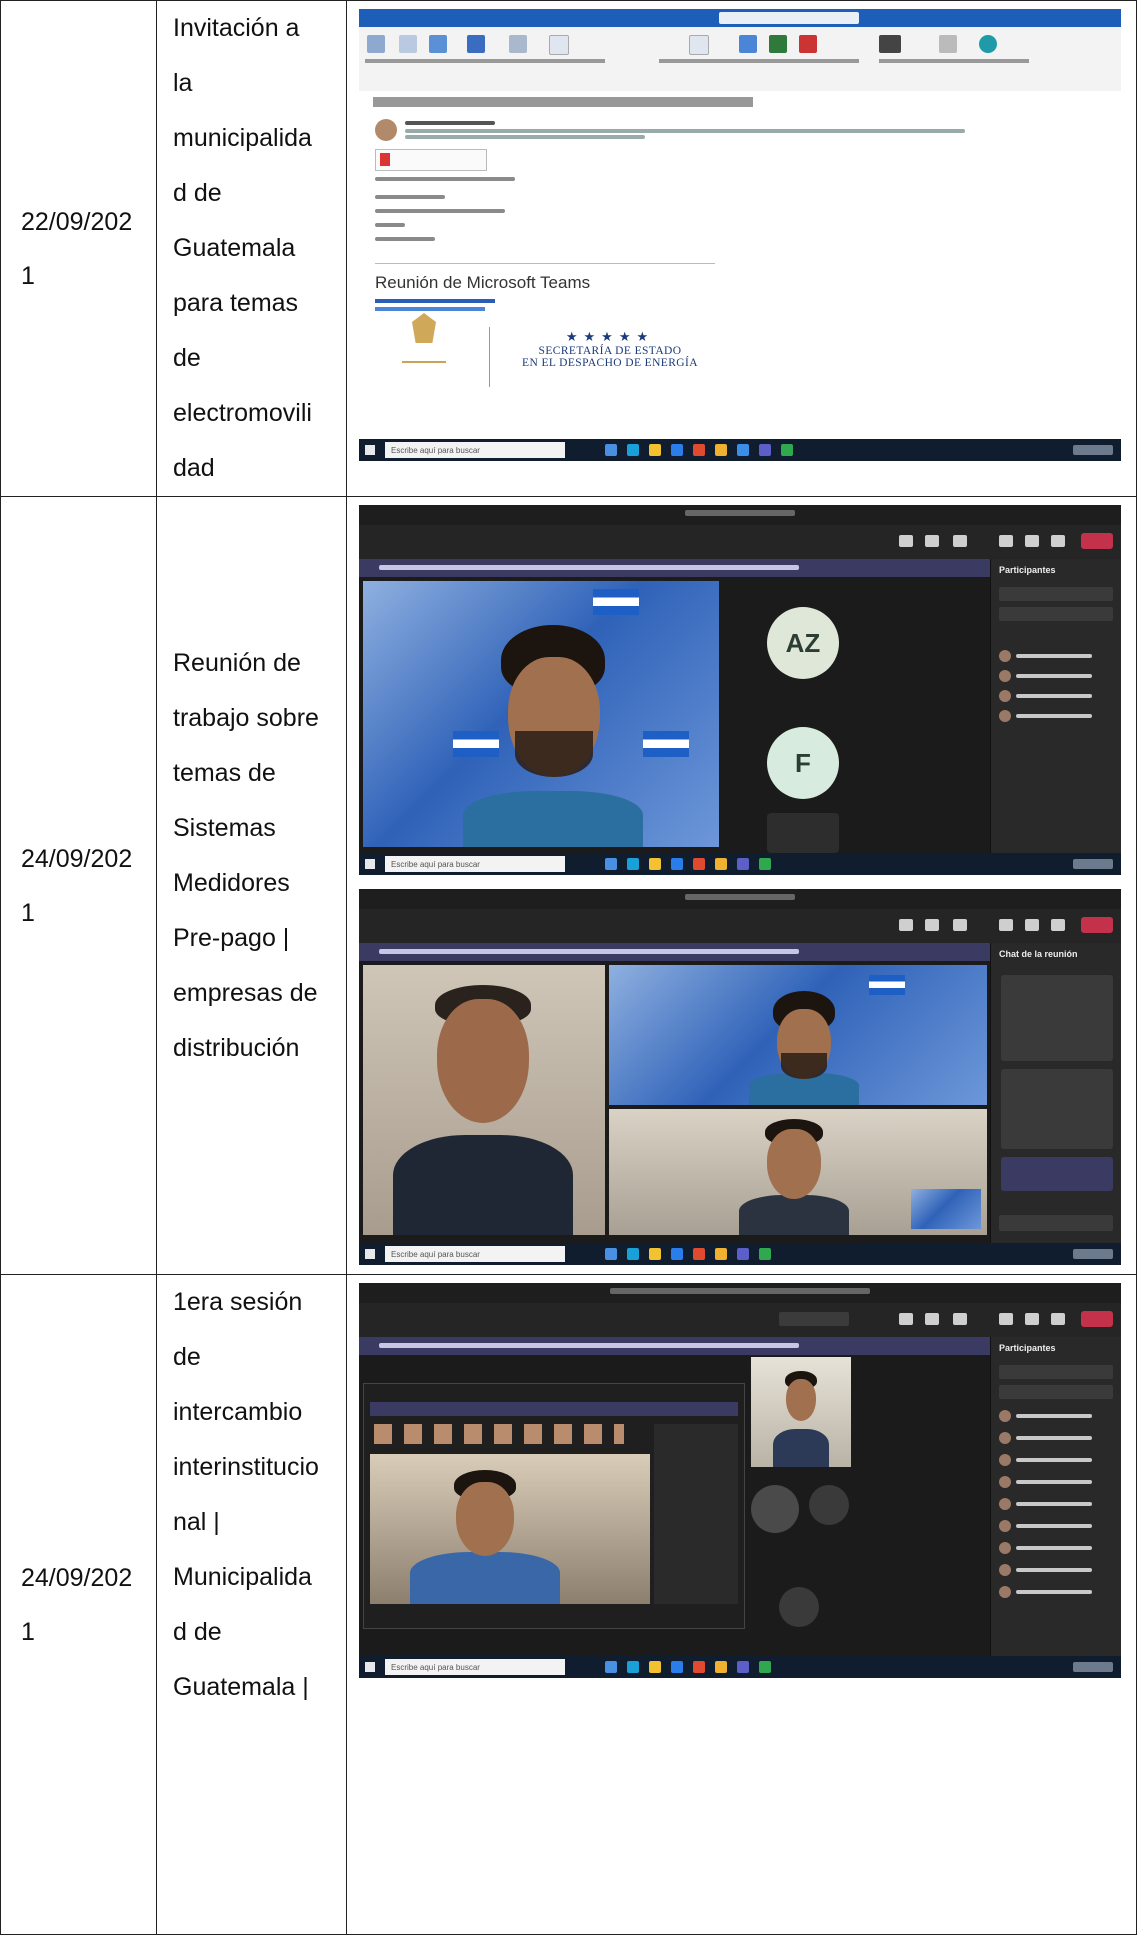  I want to click on clock, so click(1093, 450).